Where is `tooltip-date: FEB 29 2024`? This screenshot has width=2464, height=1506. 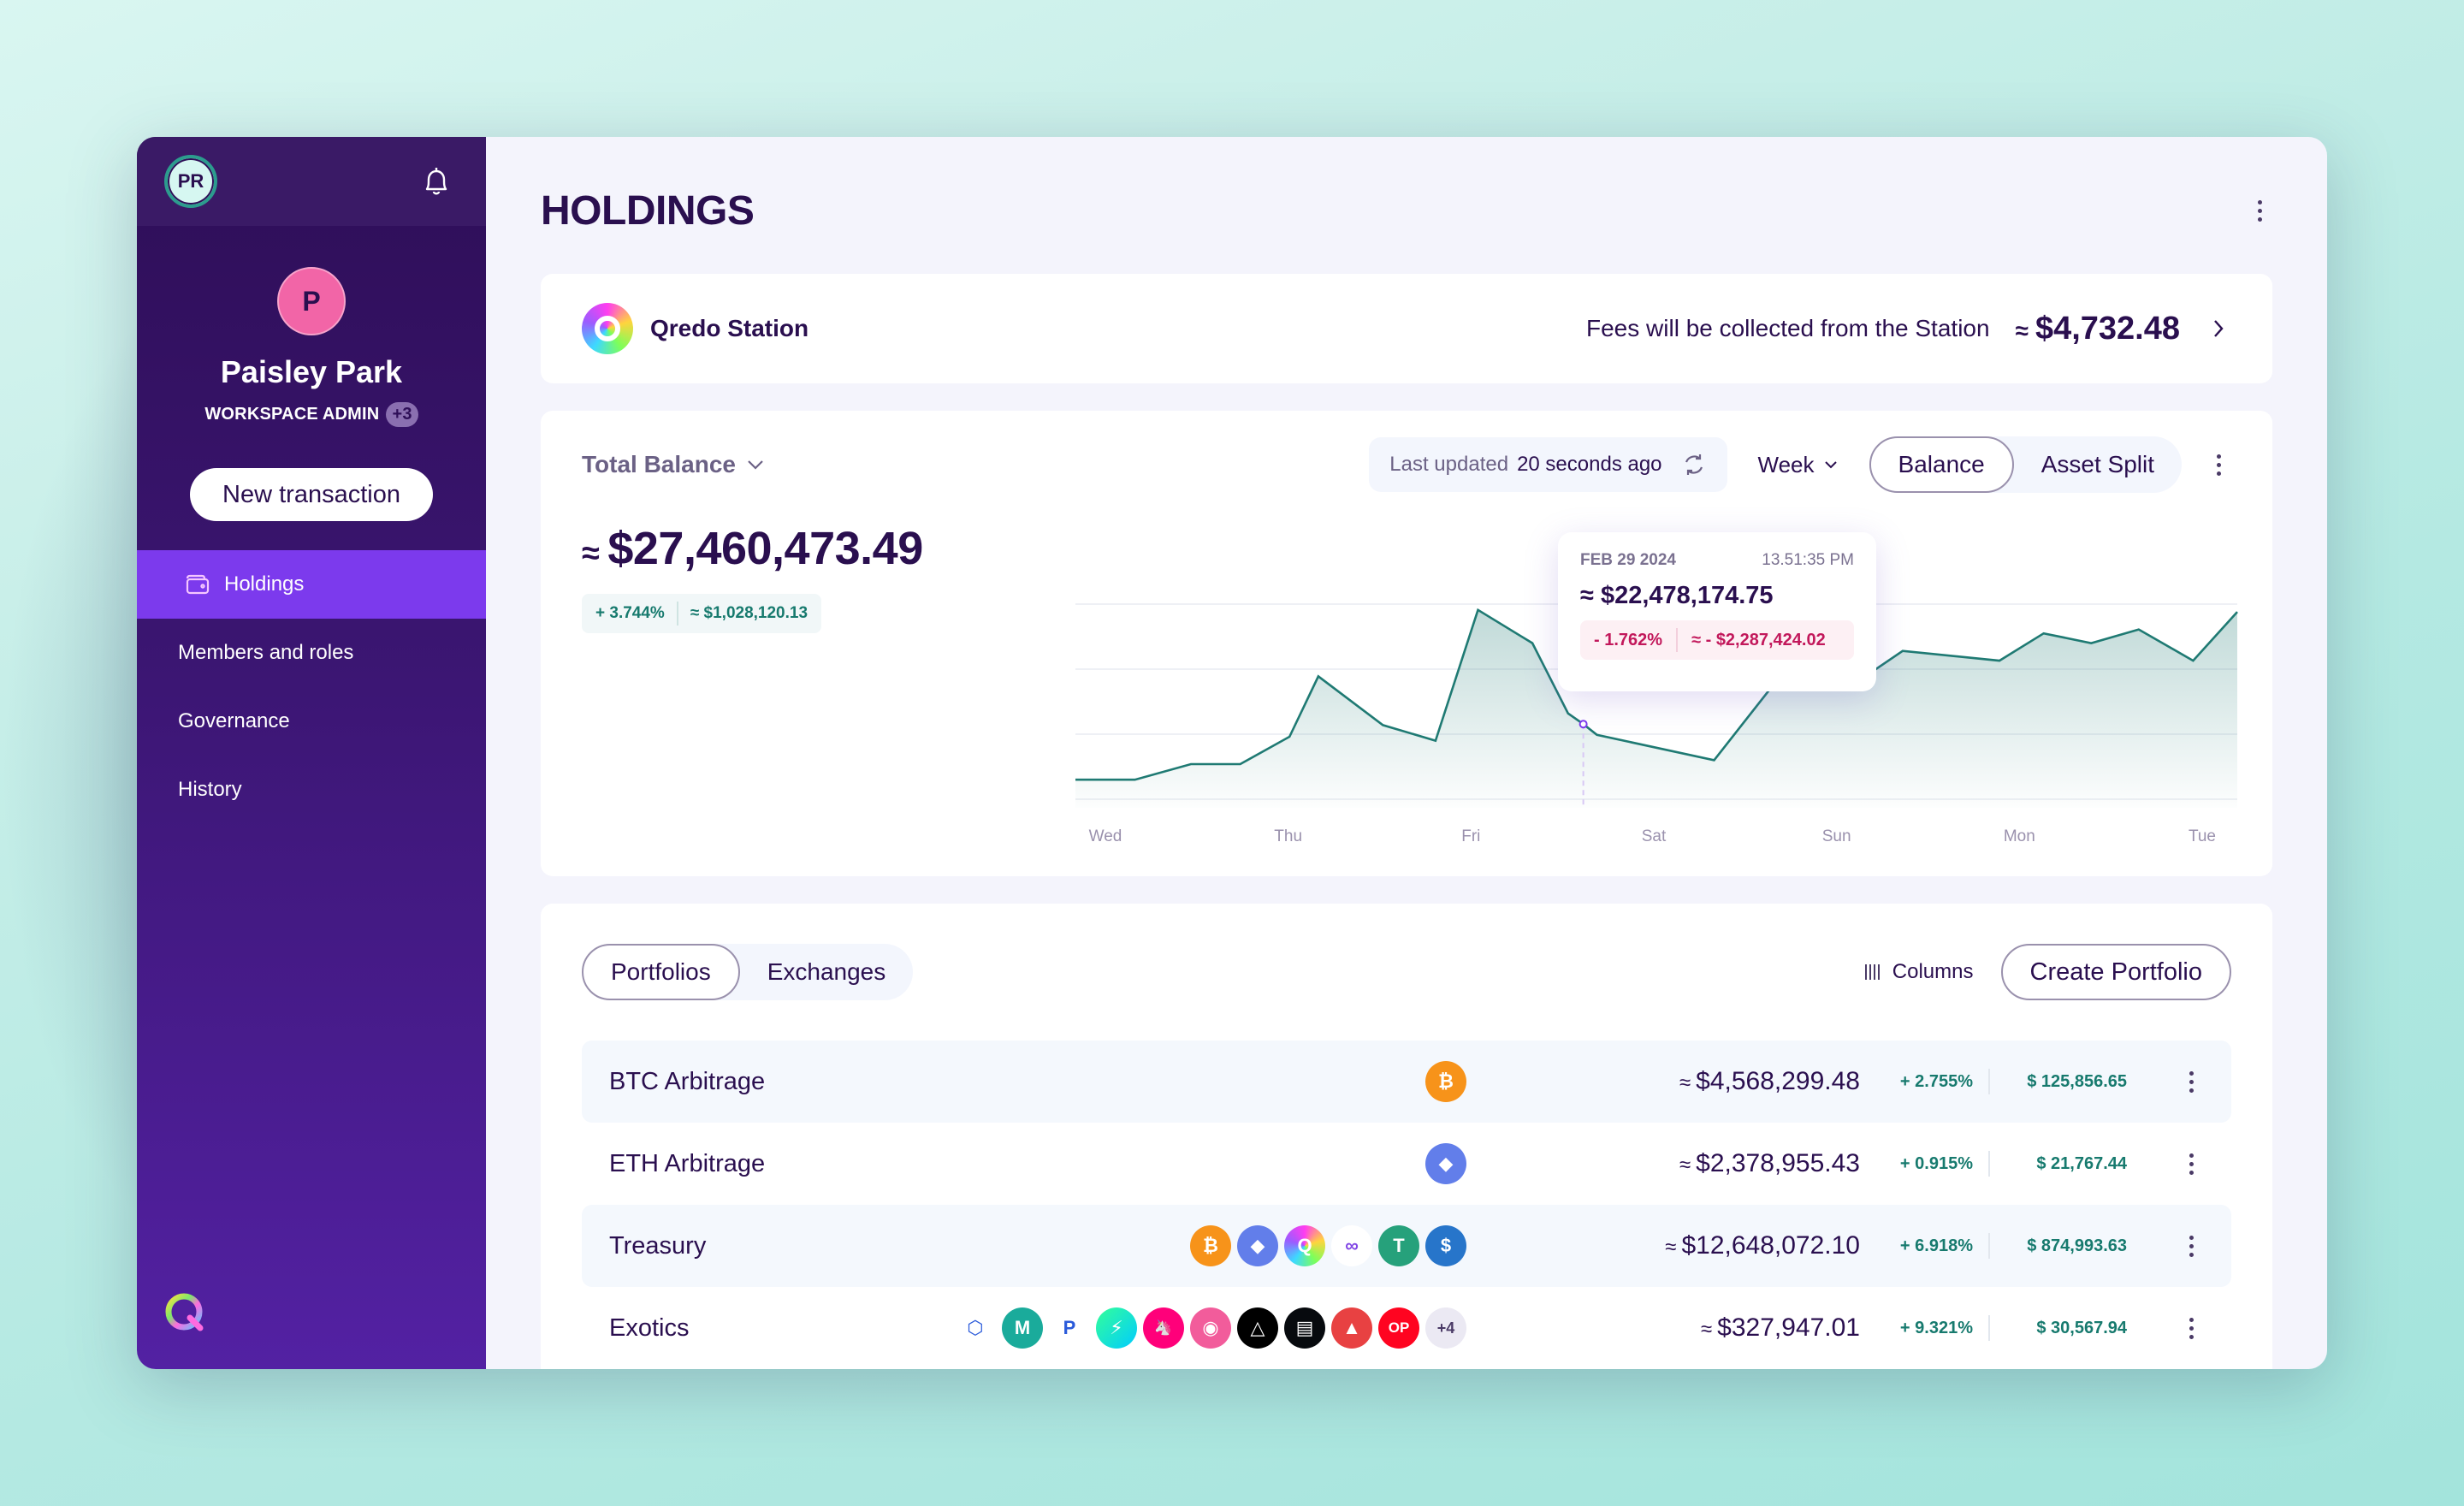 tooltip-date: FEB 29 2024 is located at coordinates (1628, 560).